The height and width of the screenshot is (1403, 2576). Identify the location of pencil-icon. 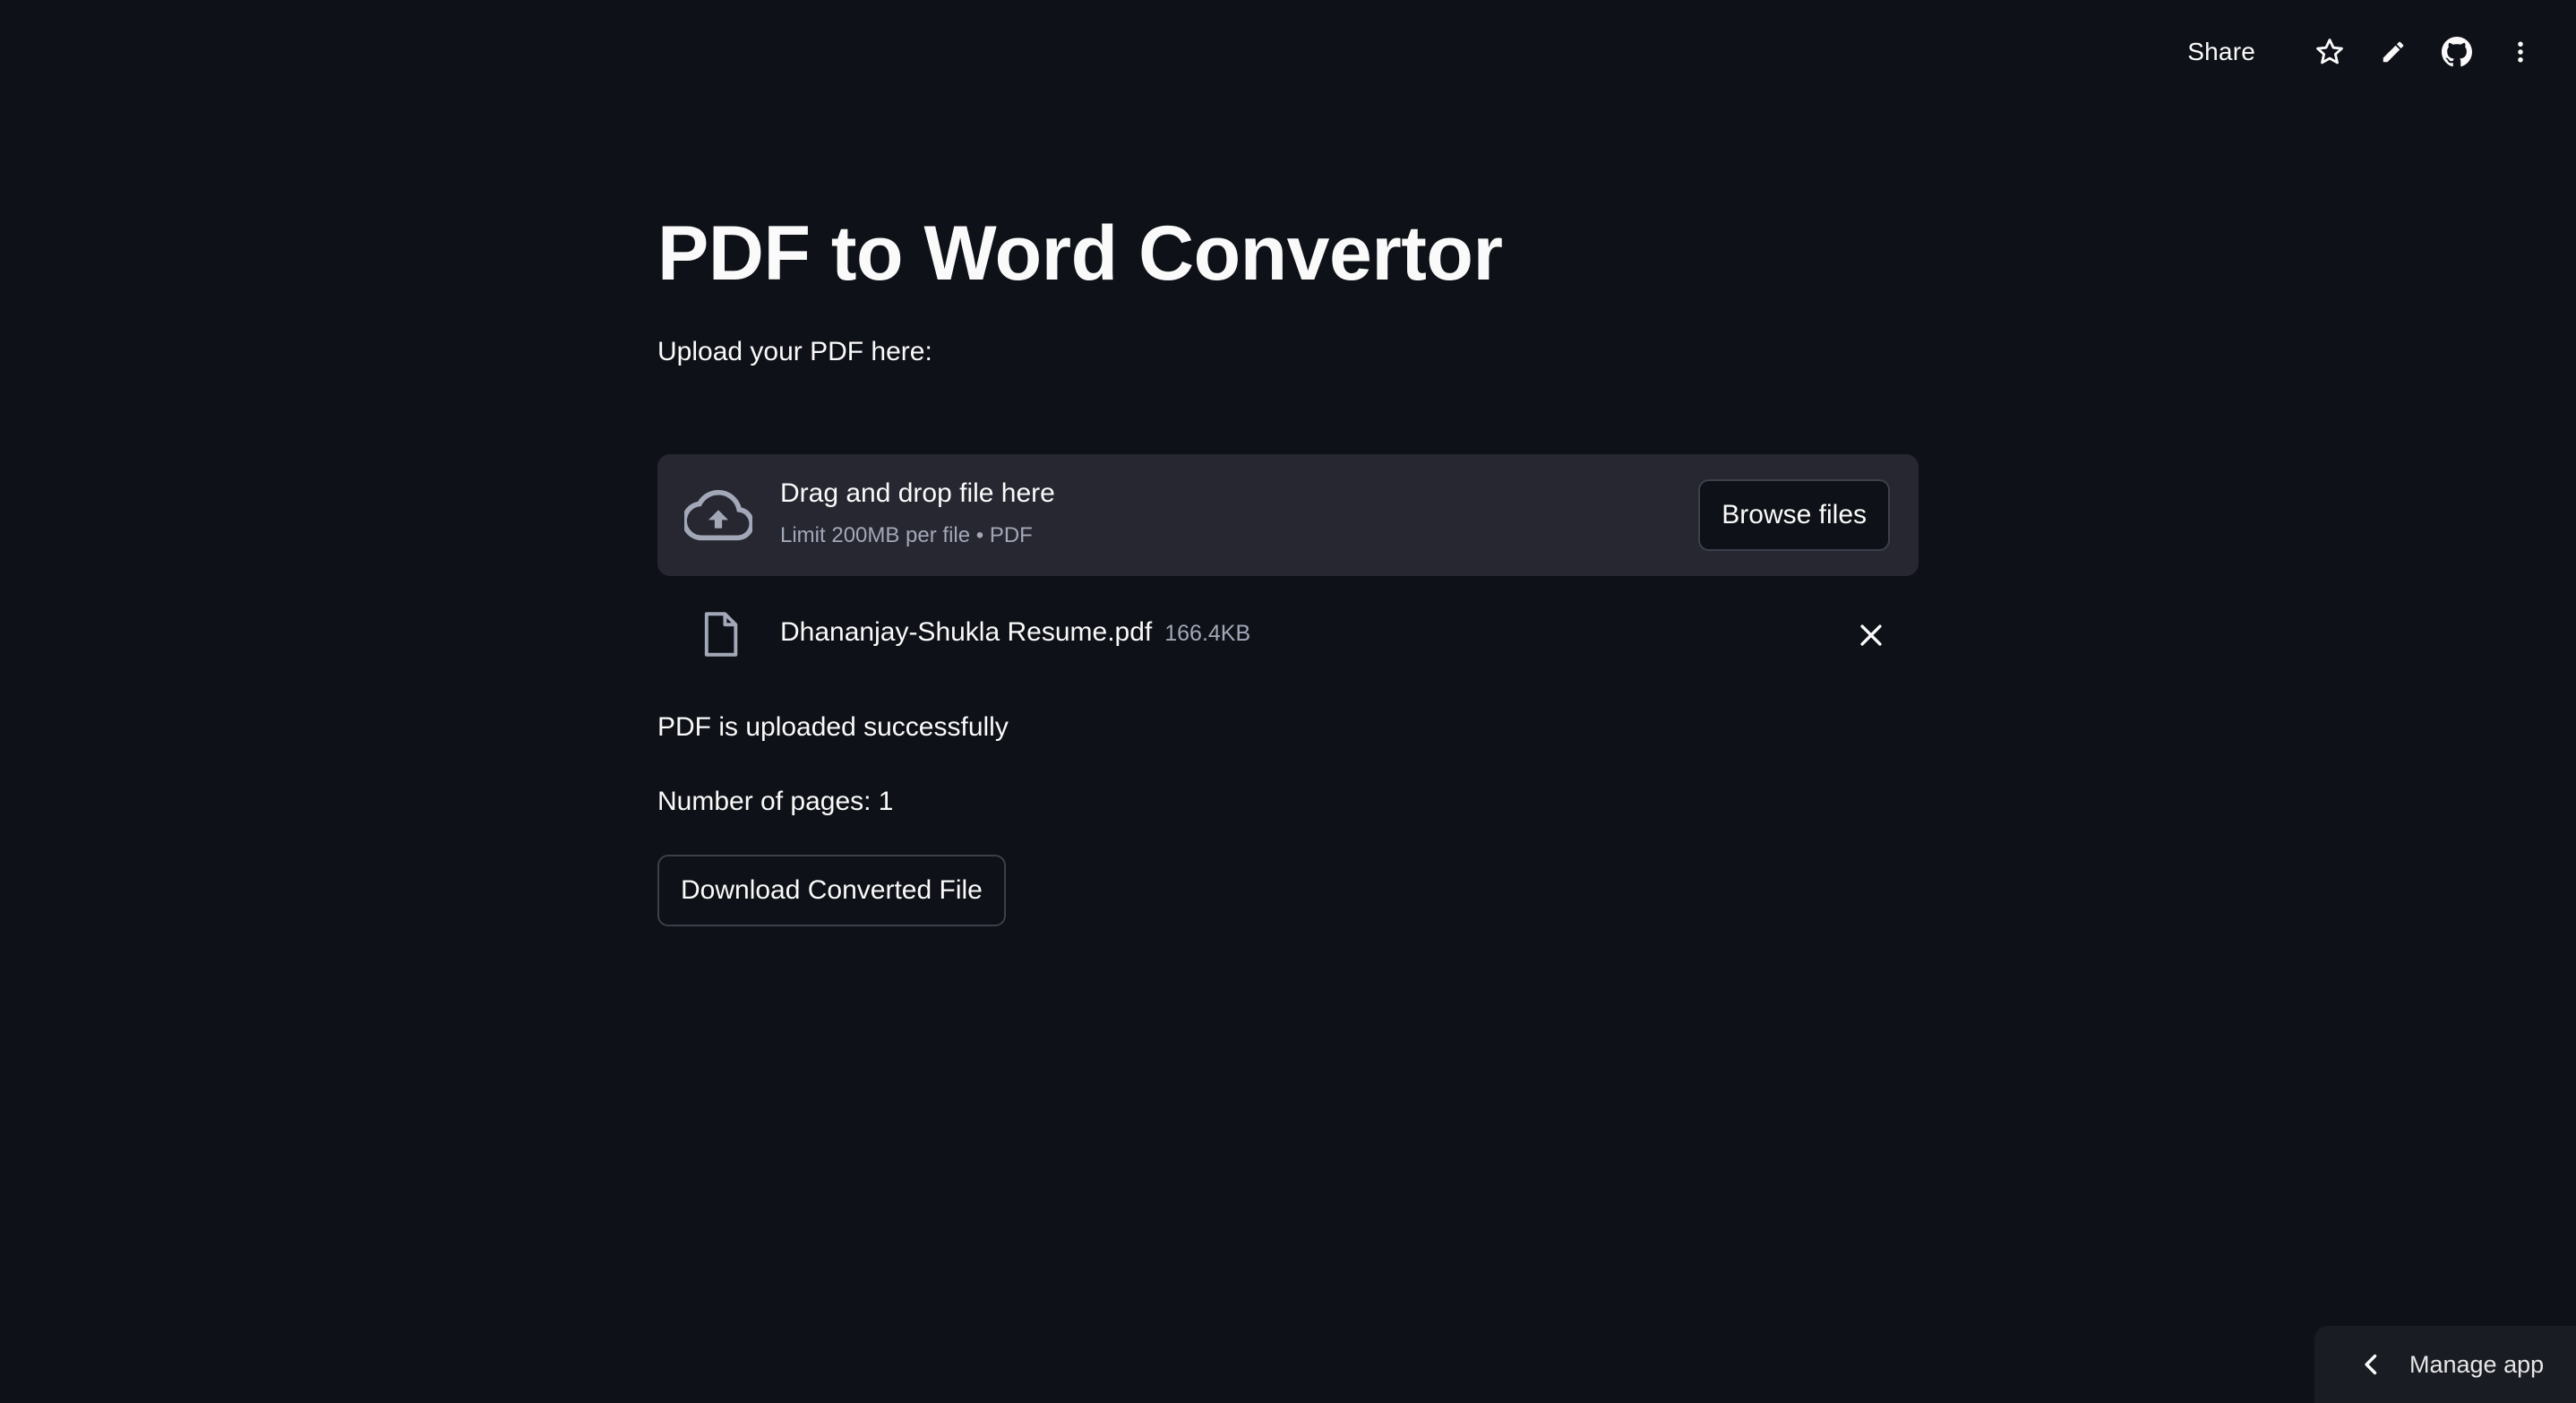
(2393, 52).